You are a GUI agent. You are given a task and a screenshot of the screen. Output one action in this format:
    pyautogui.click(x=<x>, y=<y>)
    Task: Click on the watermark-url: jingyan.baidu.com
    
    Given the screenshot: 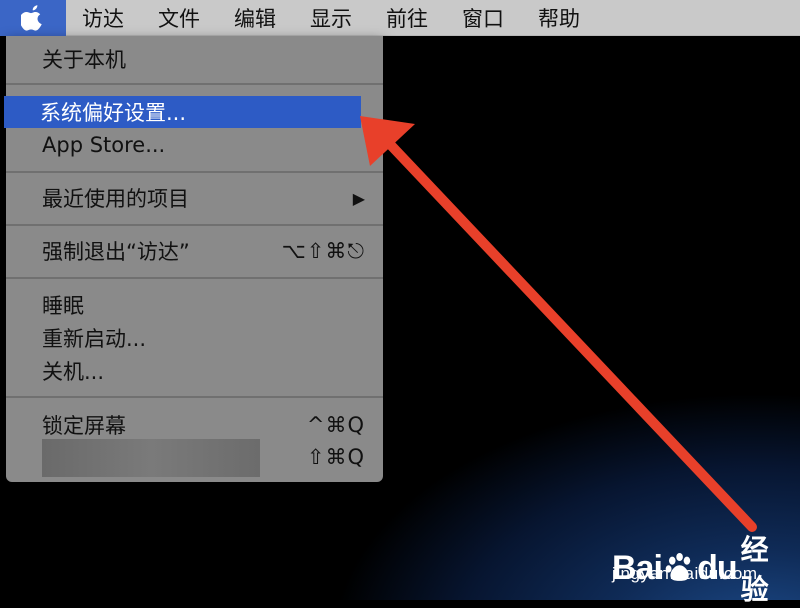 What is the action you would take?
    pyautogui.click(x=685, y=573)
    